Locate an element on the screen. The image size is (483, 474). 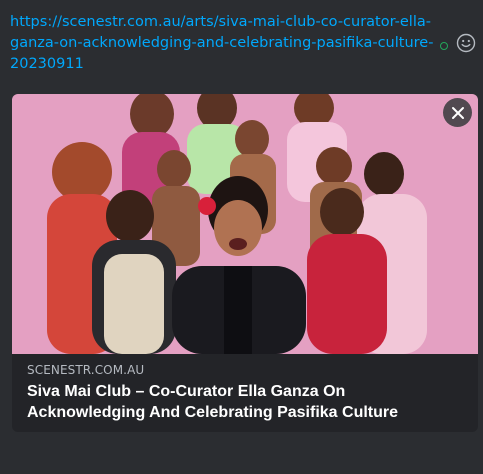
add-reaction-button is located at coordinates (466, 43).